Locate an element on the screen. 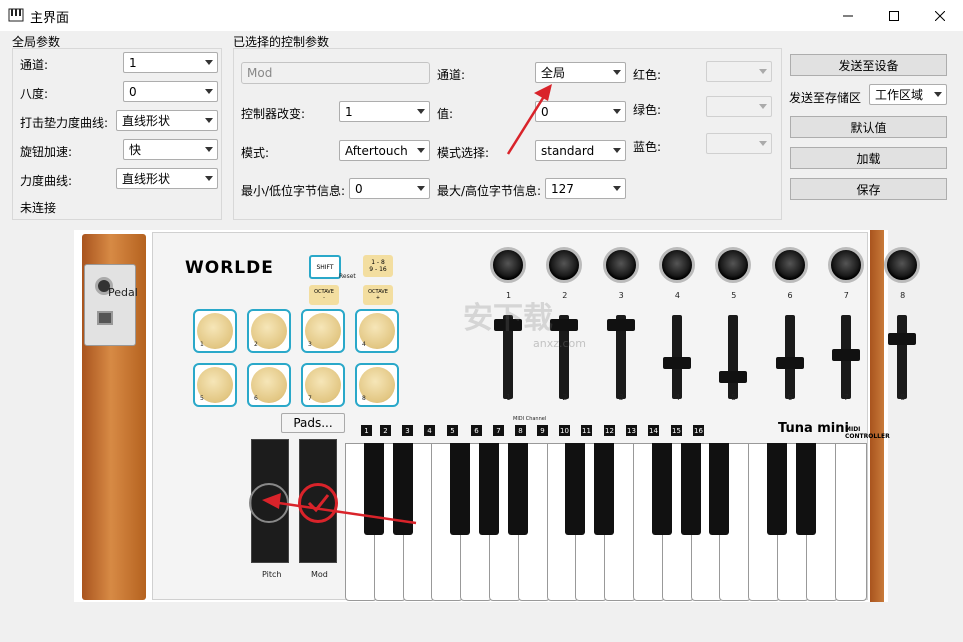 The height and width of the screenshot is (642, 963). reset-label: Reset is located at coordinates (347, 276).